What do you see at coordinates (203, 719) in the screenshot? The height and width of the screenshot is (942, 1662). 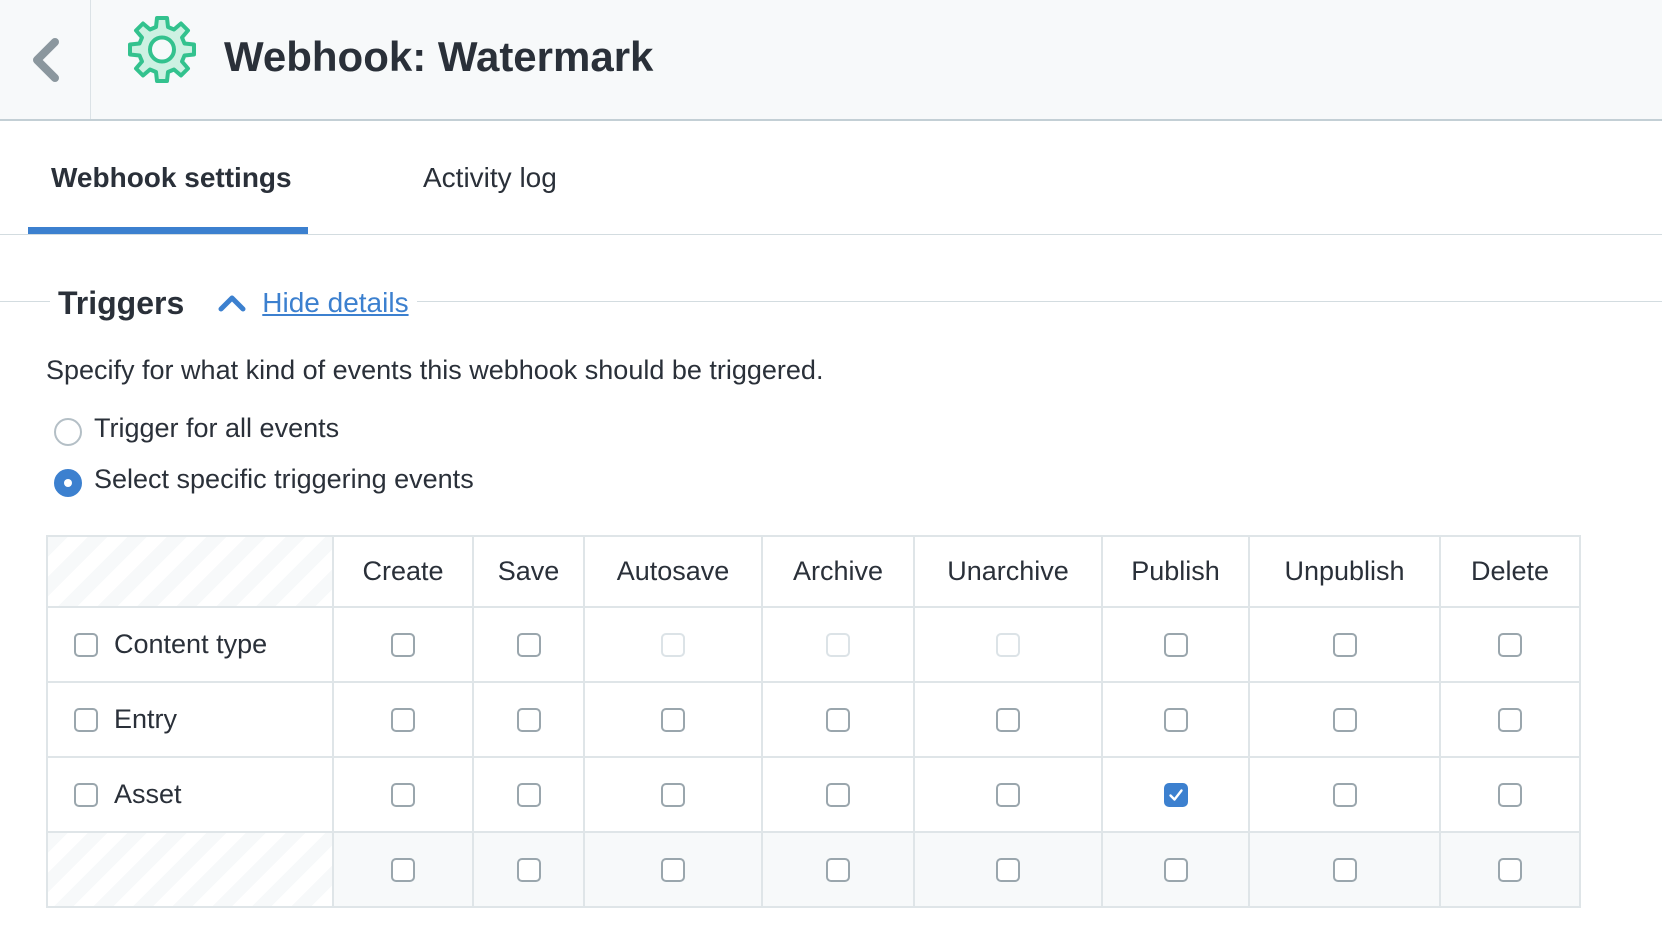 I see `row-label-wrap: Entry` at bounding box center [203, 719].